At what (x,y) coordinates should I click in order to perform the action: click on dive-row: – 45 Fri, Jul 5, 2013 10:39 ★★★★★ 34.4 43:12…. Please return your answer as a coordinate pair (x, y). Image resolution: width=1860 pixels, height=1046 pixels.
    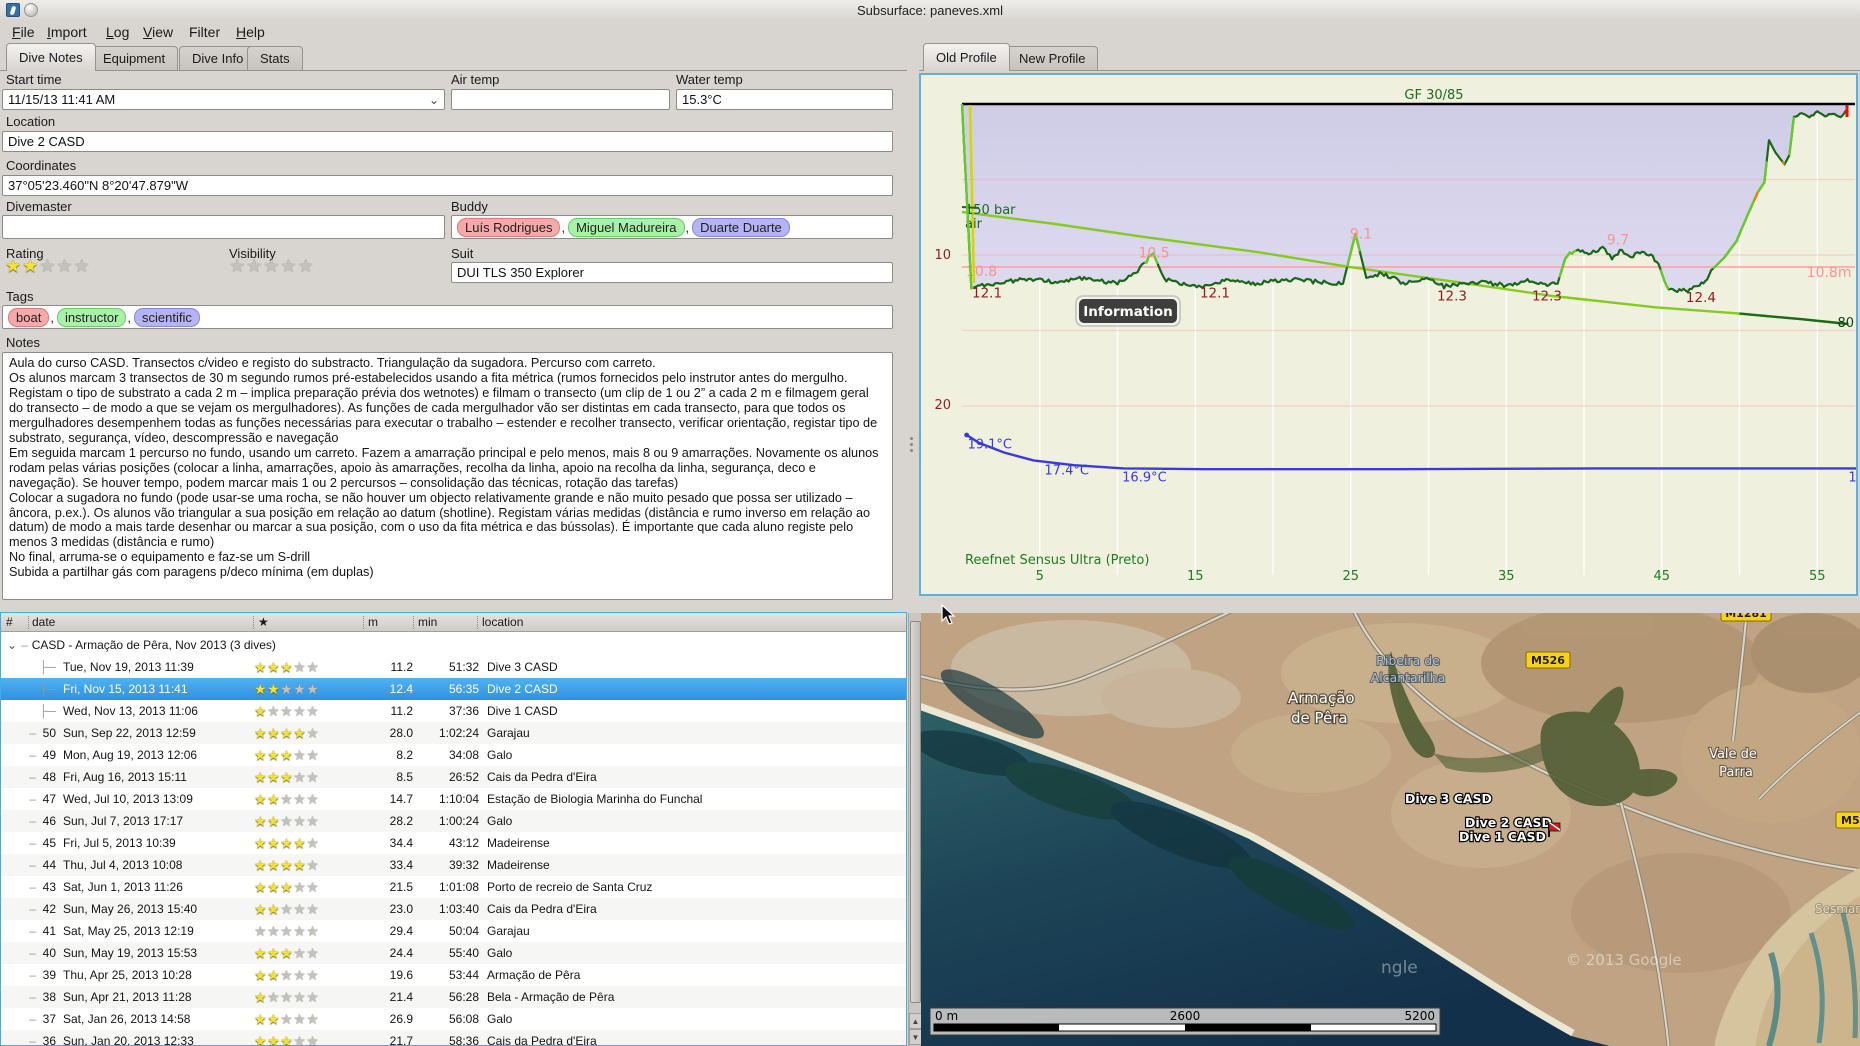
    Looking at the image, I should click on (453, 843).